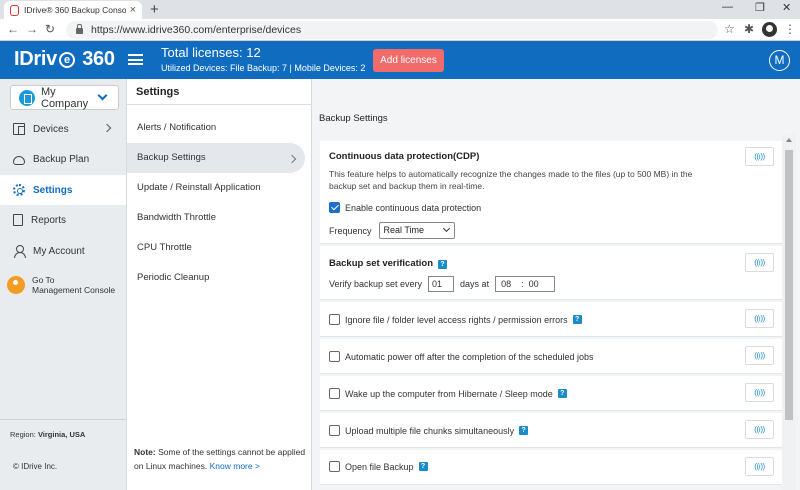 The height and width of the screenshot is (490, 800). I want to click on frequency-label: Frequency, so click(350, 230).